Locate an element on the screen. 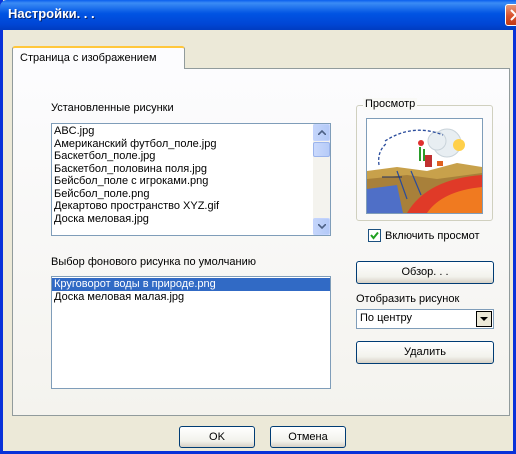 The height and width of the screenshot is (454, 516). close-button is located at coordinates (510, 15).